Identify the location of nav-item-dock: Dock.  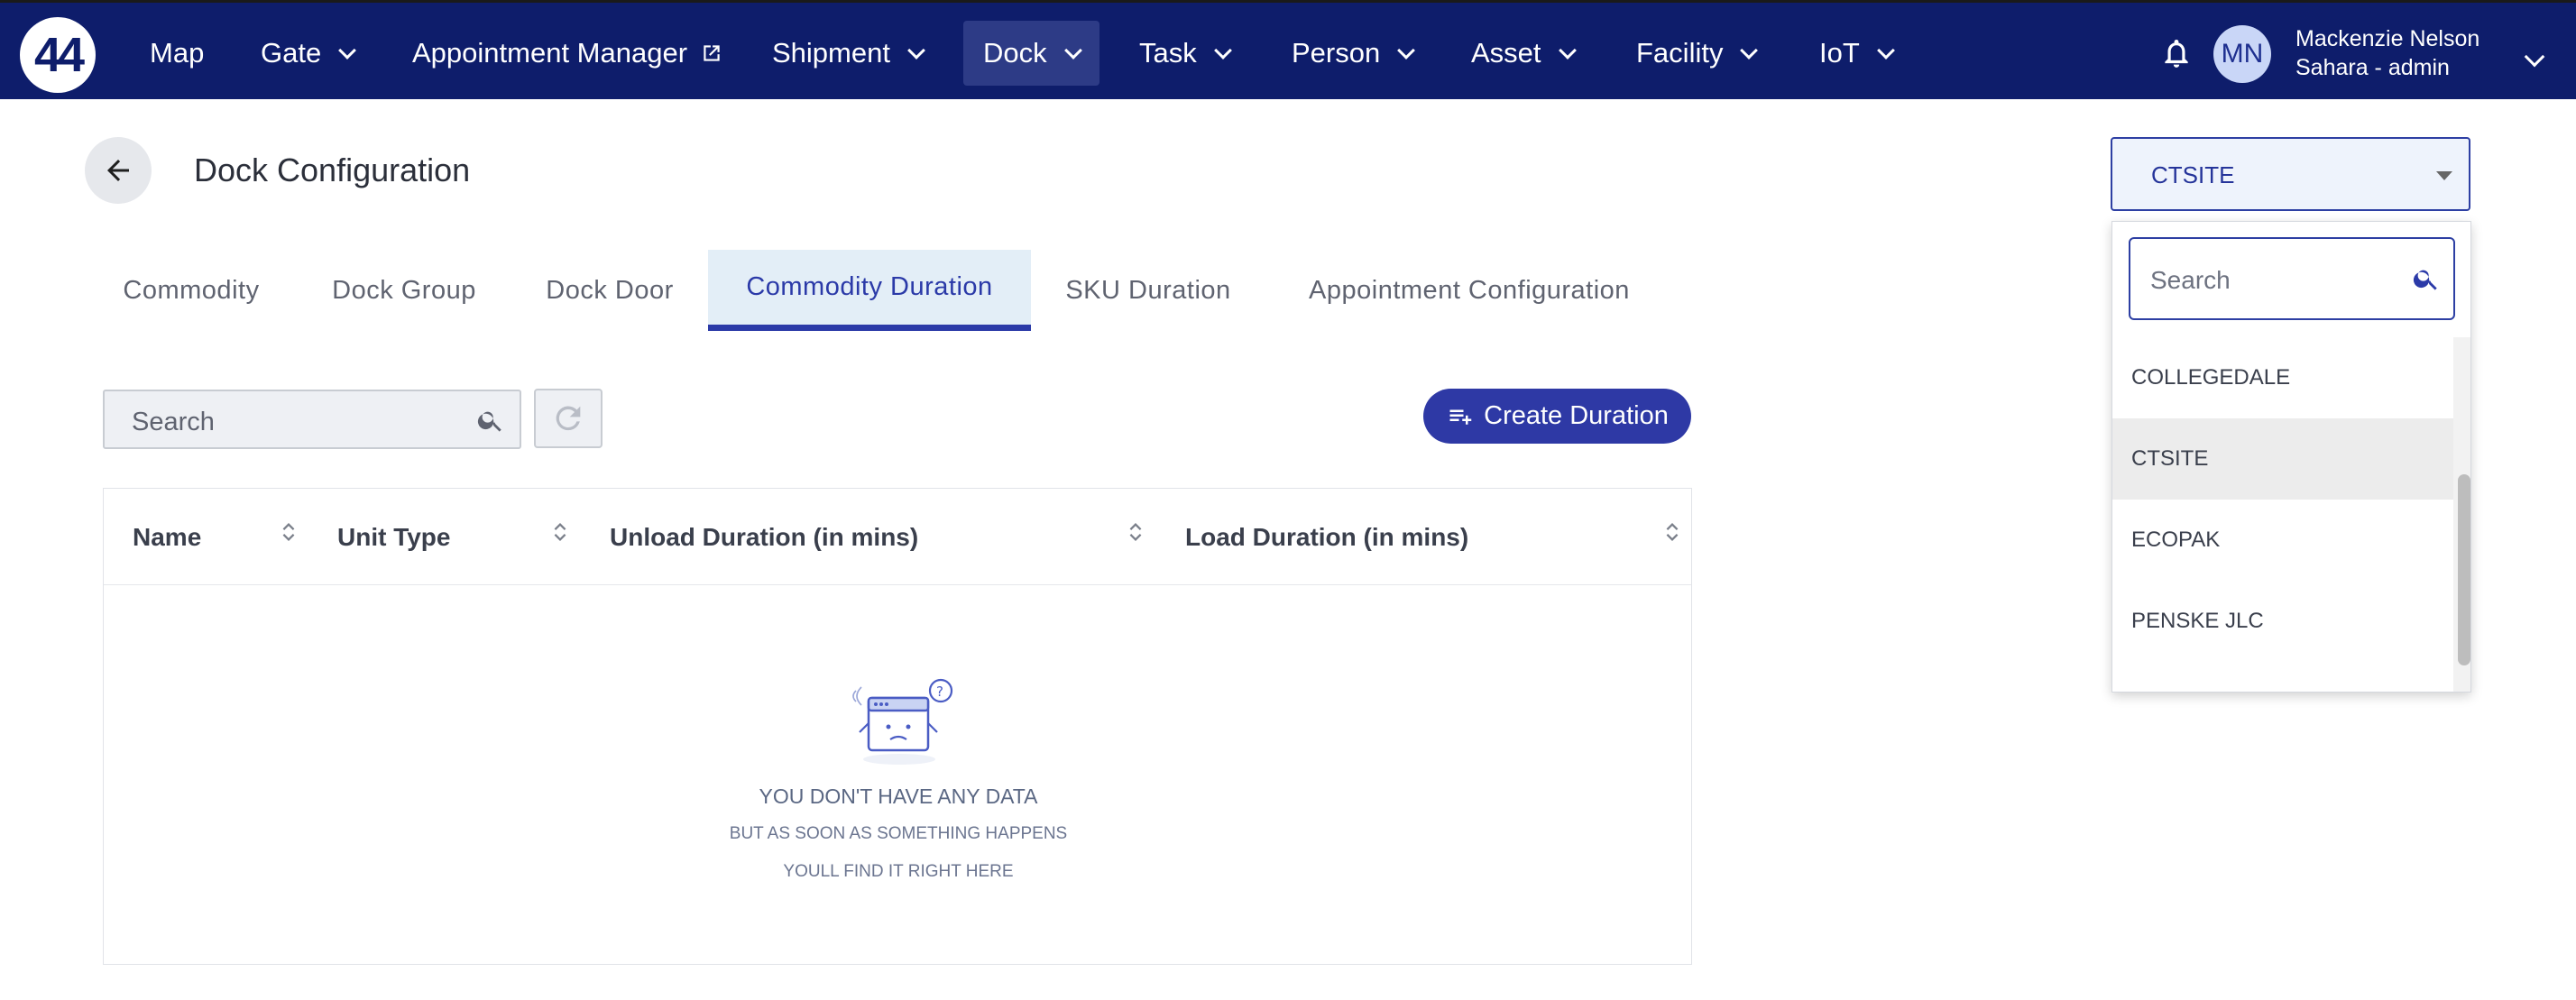
(1031, 53).